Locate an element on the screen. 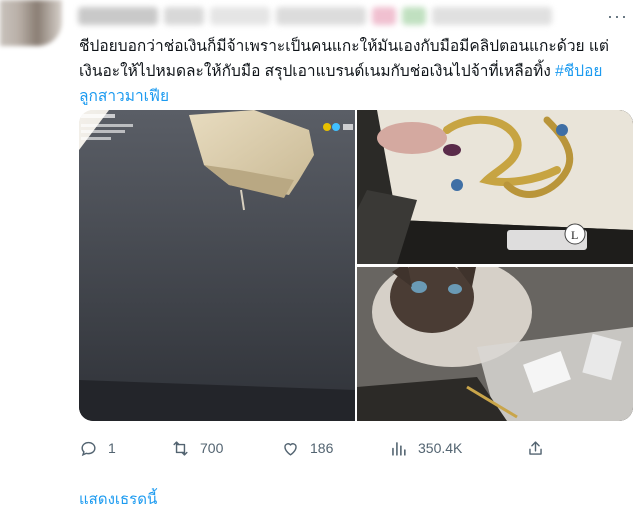  views-count: 350.4K is located at coordinates (440, 448).